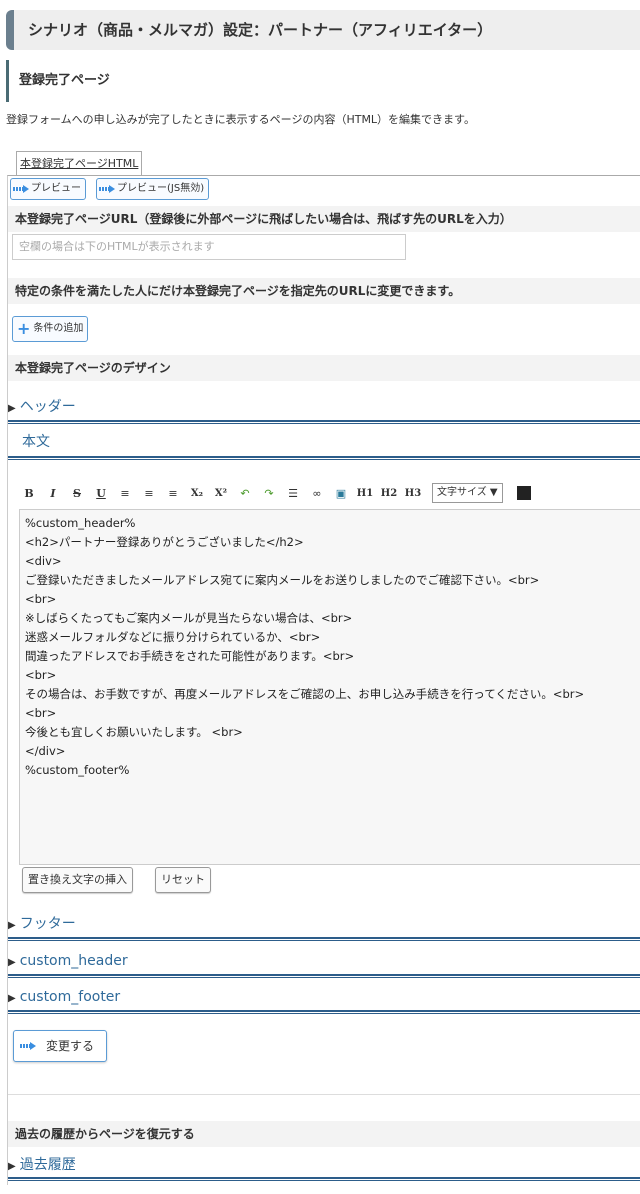 The image size is (640, 1194). What do you see at coordinates (324, 924) in the screenshot?
I see `accordion-footer: ▶ フッター` at bounding box center [324, 924].